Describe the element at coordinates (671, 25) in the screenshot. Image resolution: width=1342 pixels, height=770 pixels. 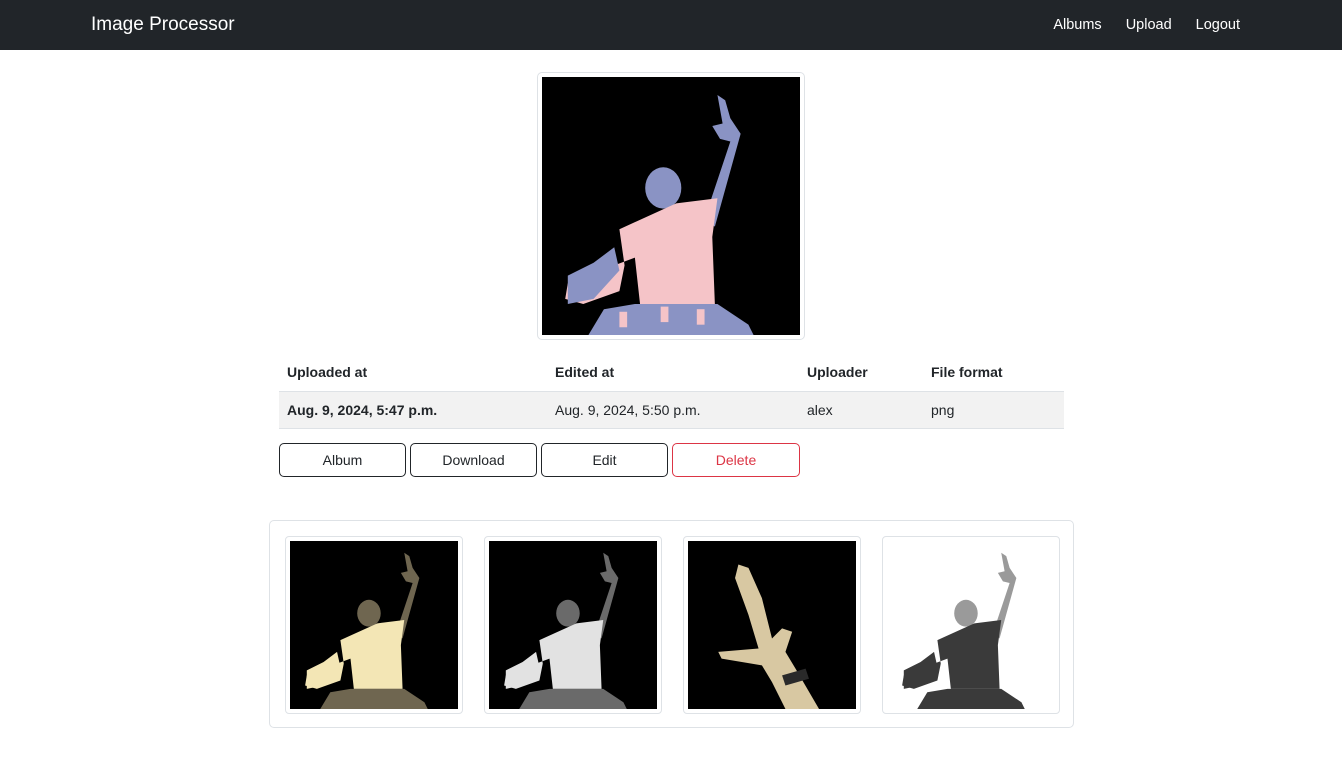
I see `navbar: Image Processor Albums Upload Logout` at that location.